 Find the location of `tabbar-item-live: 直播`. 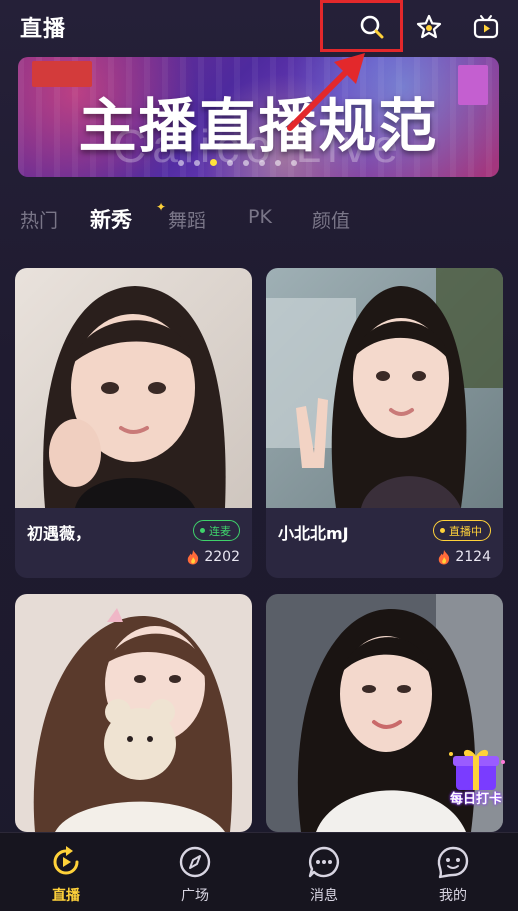

tabbar-item-live: 直播 is located at coordinates (66, 875).